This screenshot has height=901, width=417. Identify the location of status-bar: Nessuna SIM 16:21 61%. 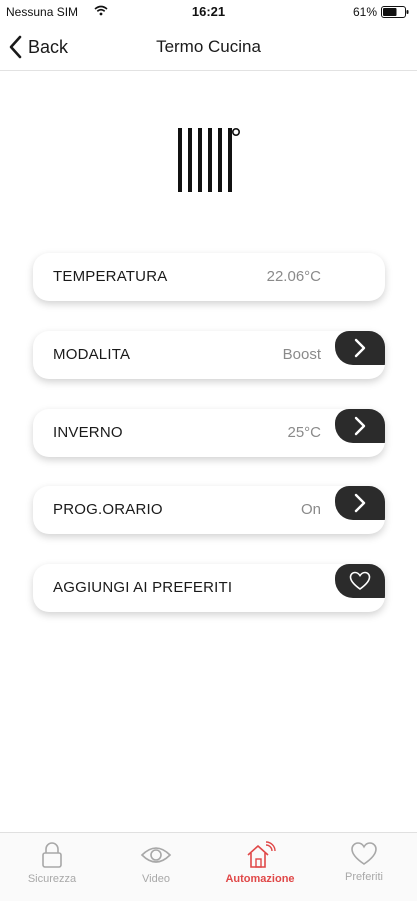
(208, 12).